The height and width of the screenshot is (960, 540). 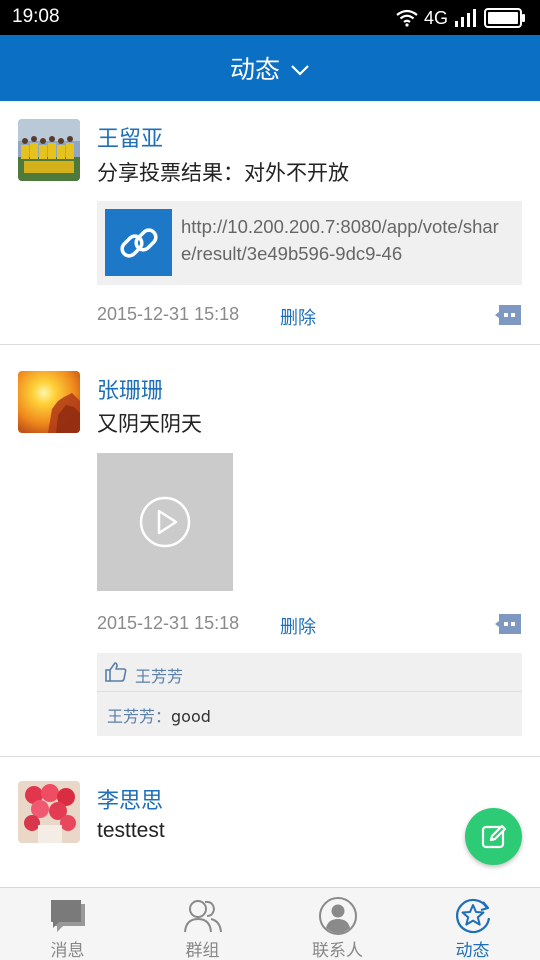 I want to click on comment-row: 王芳芳：good, so click(x=159, y=715).